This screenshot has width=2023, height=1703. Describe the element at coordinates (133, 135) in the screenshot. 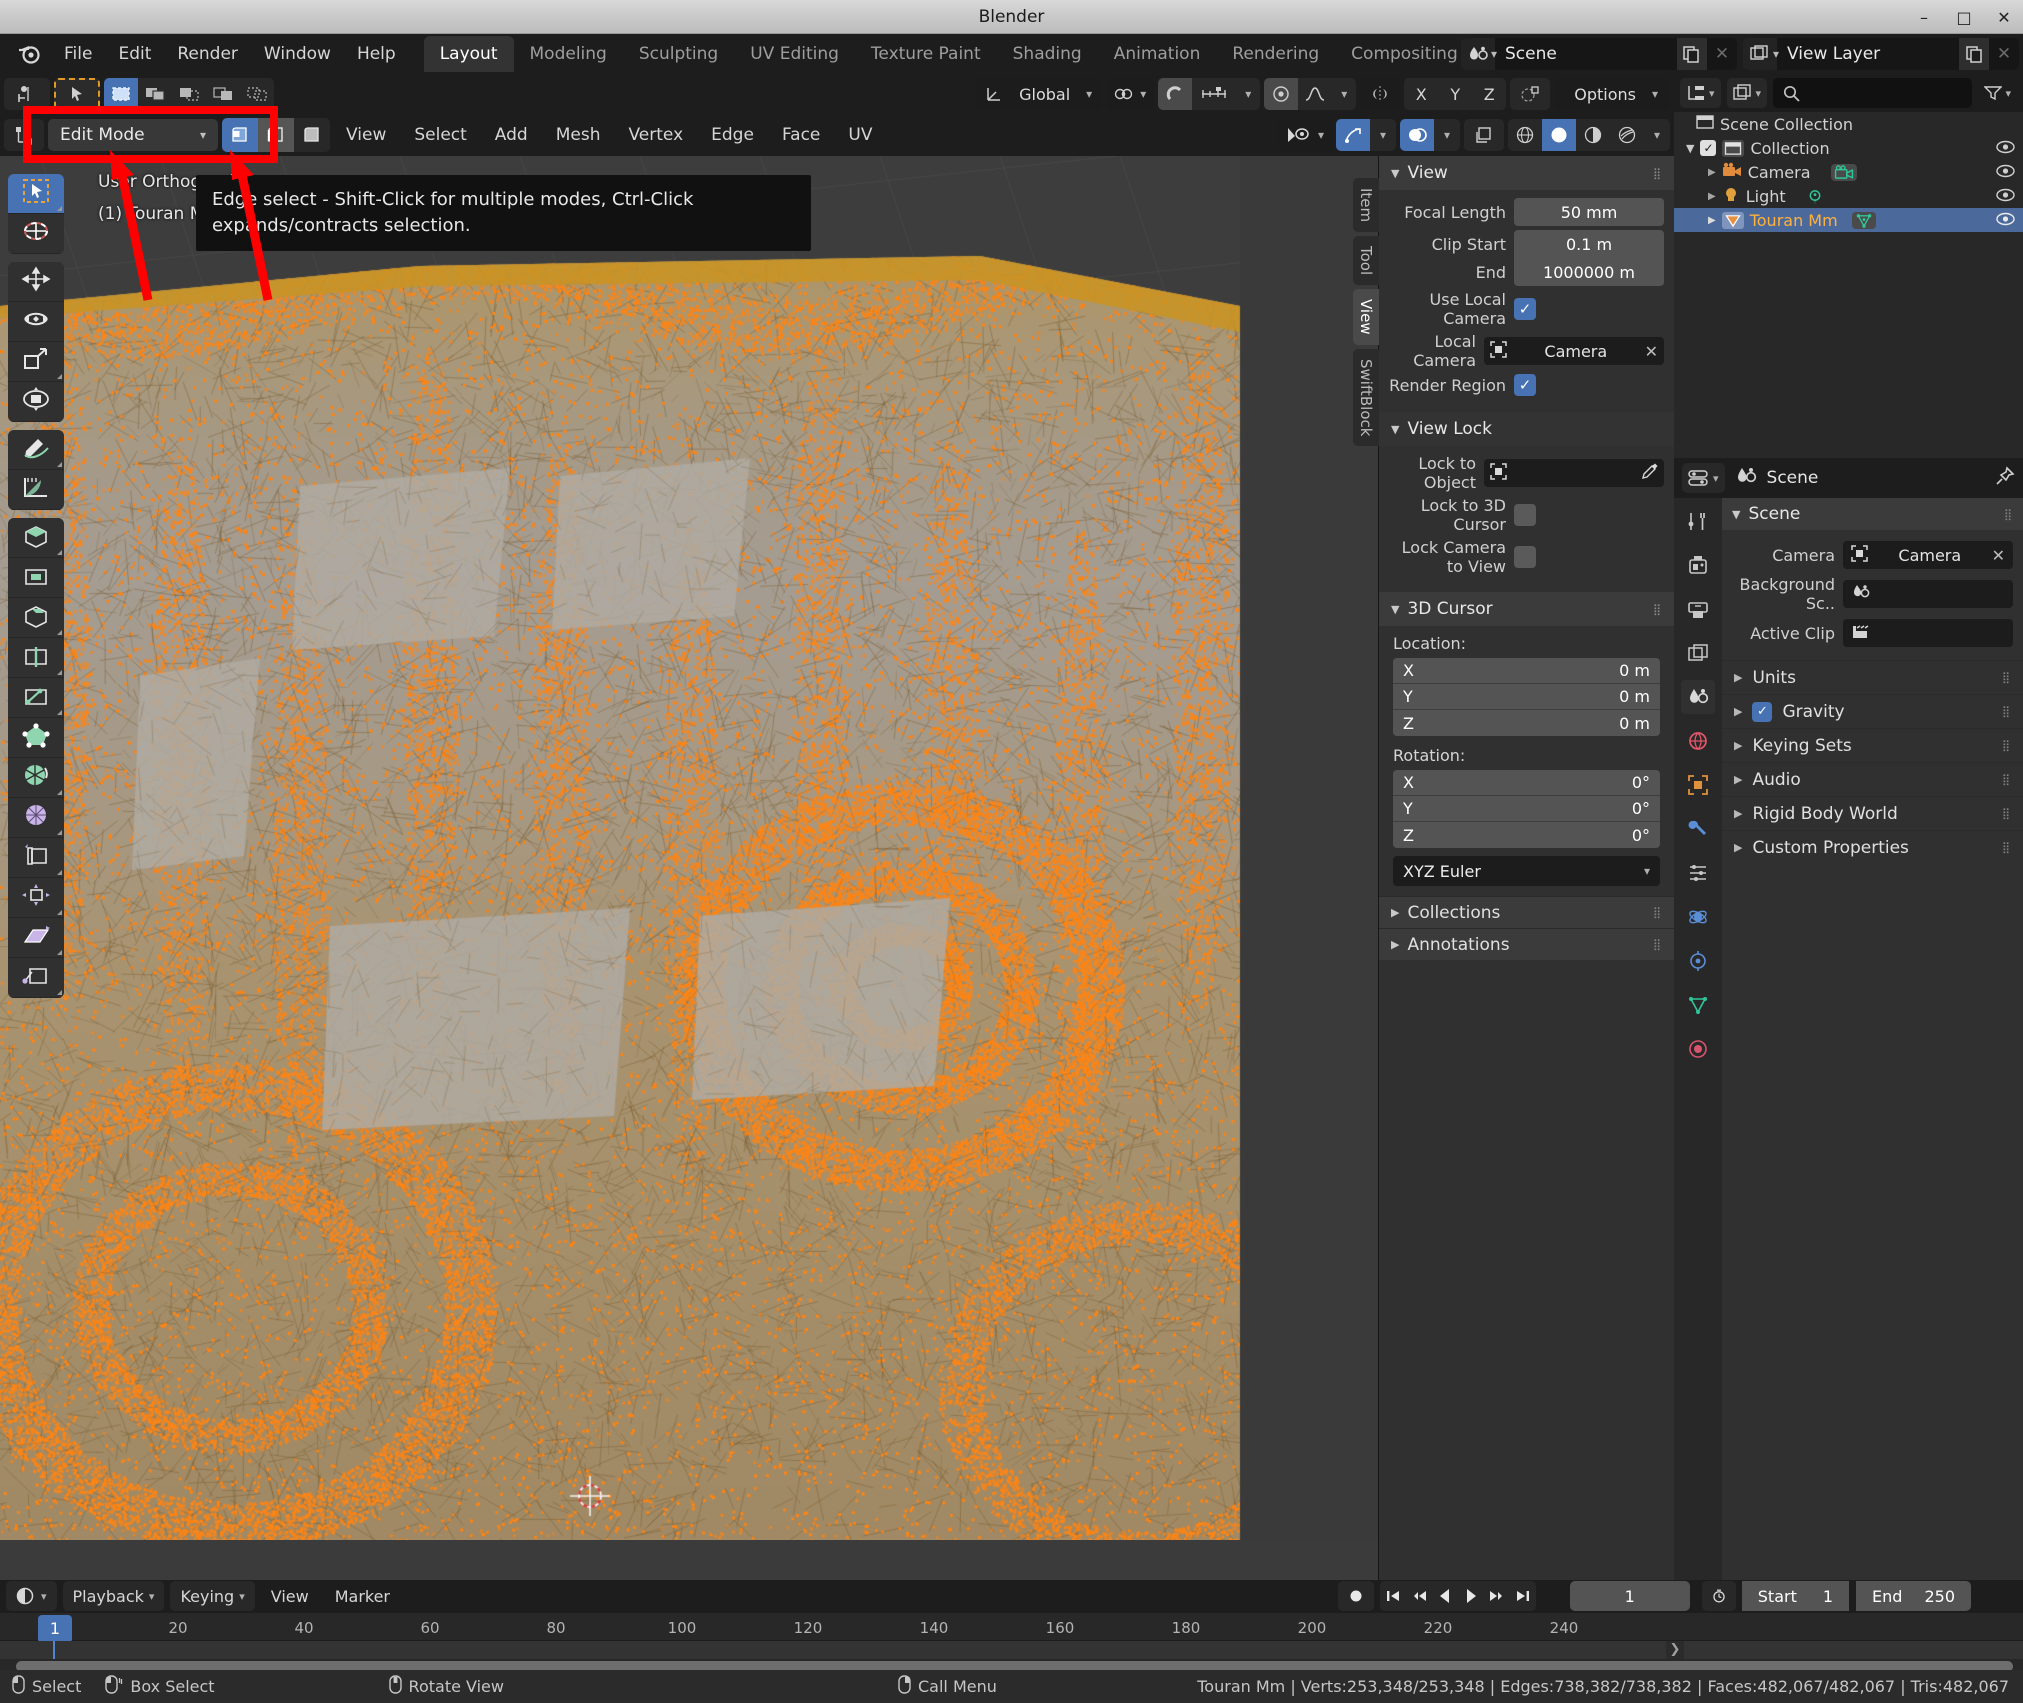

I see `mode-selector: Edit Mode ▾` at that location.